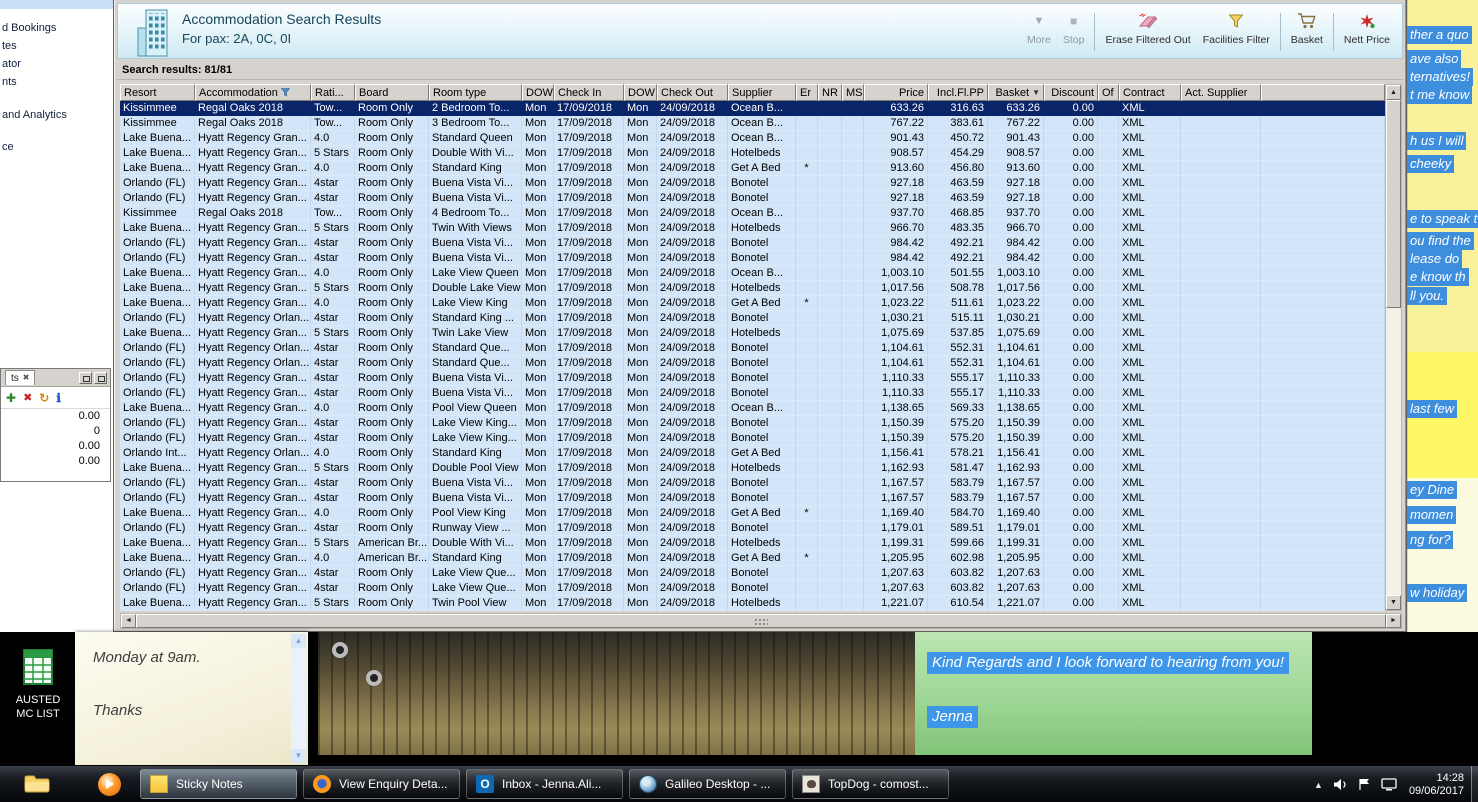 This screenshot has width=1478, height=802. I want to click on table-cell: Kissimmee, so click(157, 123).